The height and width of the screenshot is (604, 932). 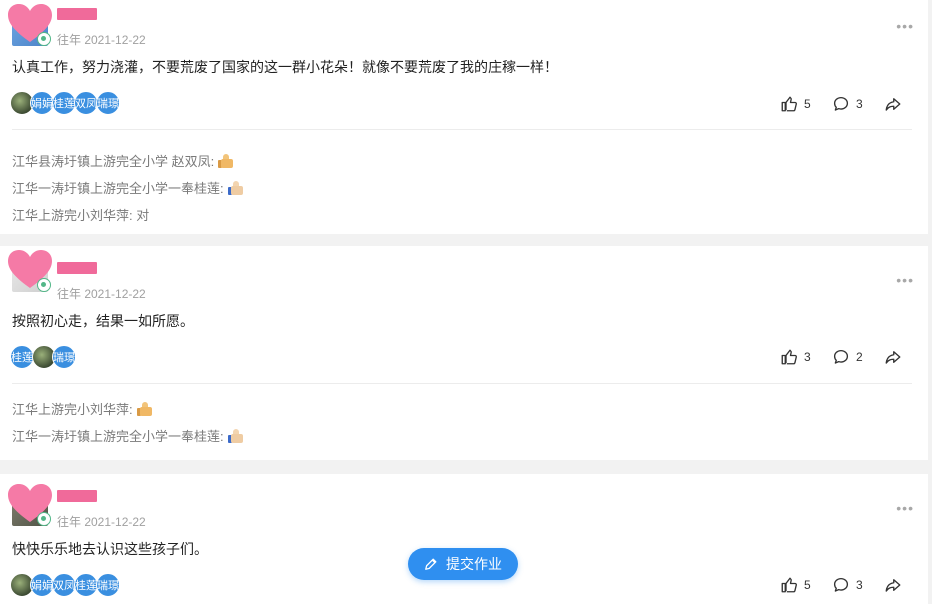 What do you see at coordinates (103, 321) in the screenshot?
I see `post-content: 按照初心走，结果一如所愿。` at bounding box center [103, 321].